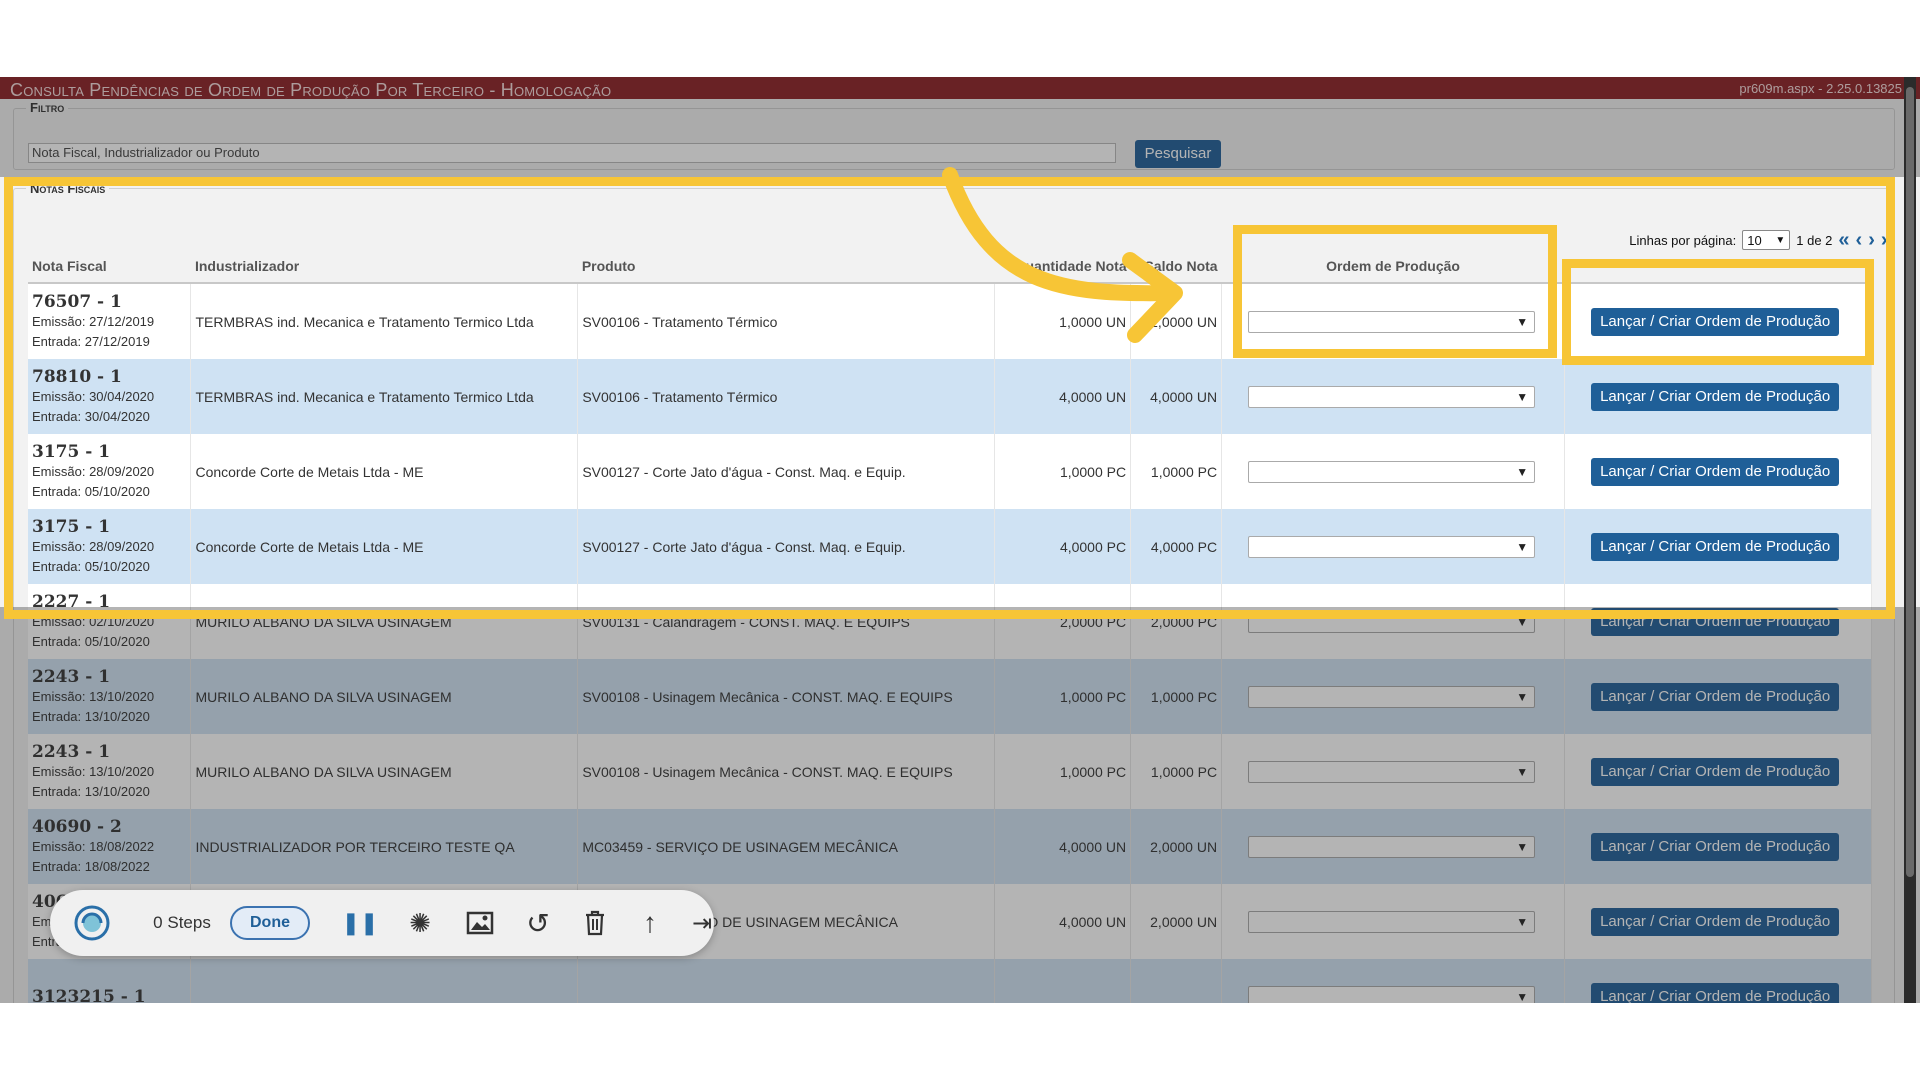 This screenshot has width=1920, height=1080. I want to click on done-button-wrap: Done, so click(270, 923).